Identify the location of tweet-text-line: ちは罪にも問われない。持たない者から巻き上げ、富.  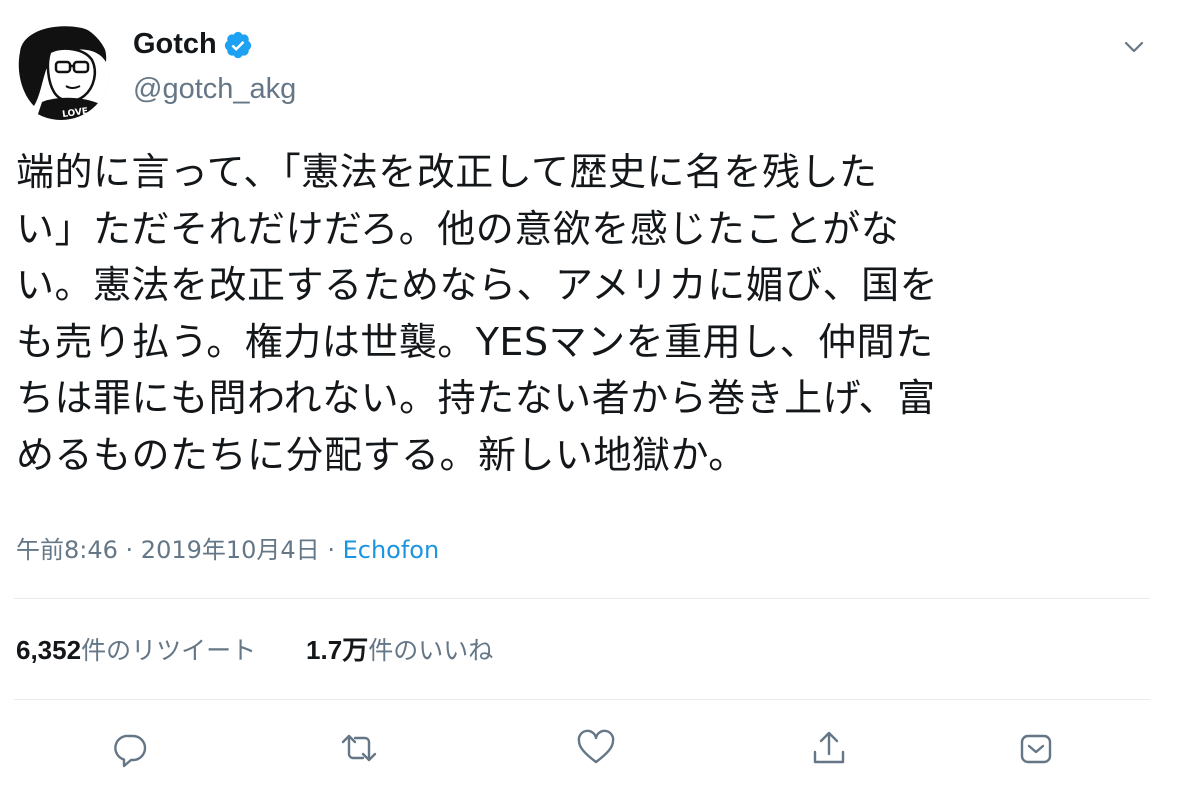
(476, 398).